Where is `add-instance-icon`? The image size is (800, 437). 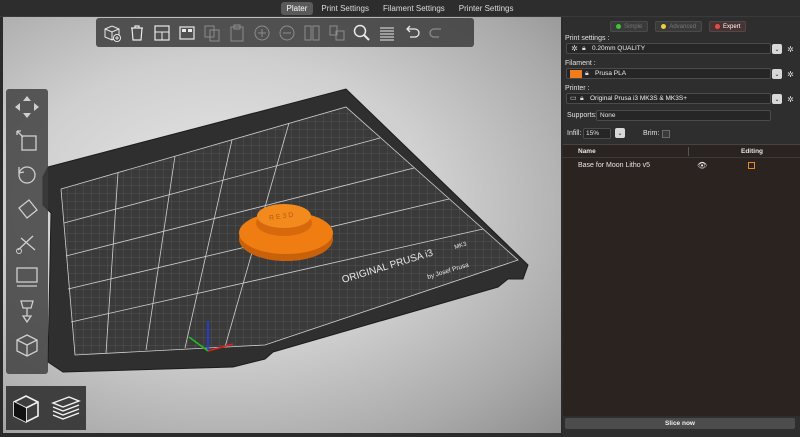 add-instance-icon is located at coordinates (261, 33).